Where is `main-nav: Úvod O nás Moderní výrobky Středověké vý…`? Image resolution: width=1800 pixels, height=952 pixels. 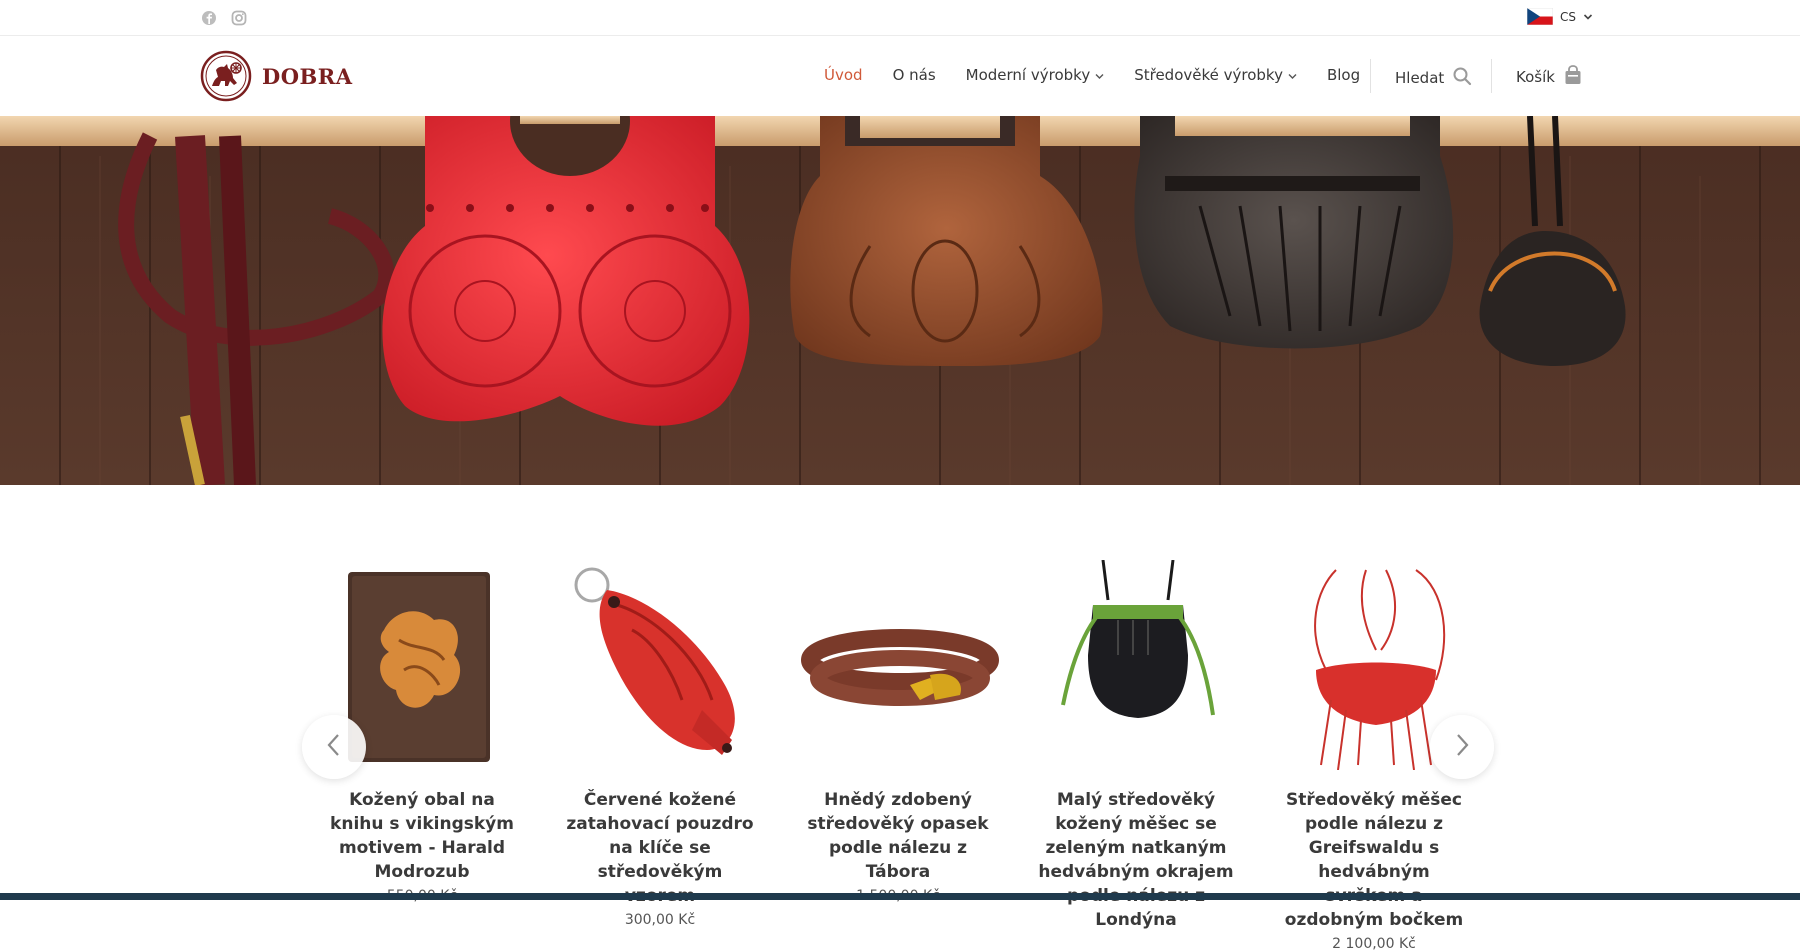
main-nav: Úvod O nás Moderní výrobky Středověké vý… is located at coordinates (1107, 75).